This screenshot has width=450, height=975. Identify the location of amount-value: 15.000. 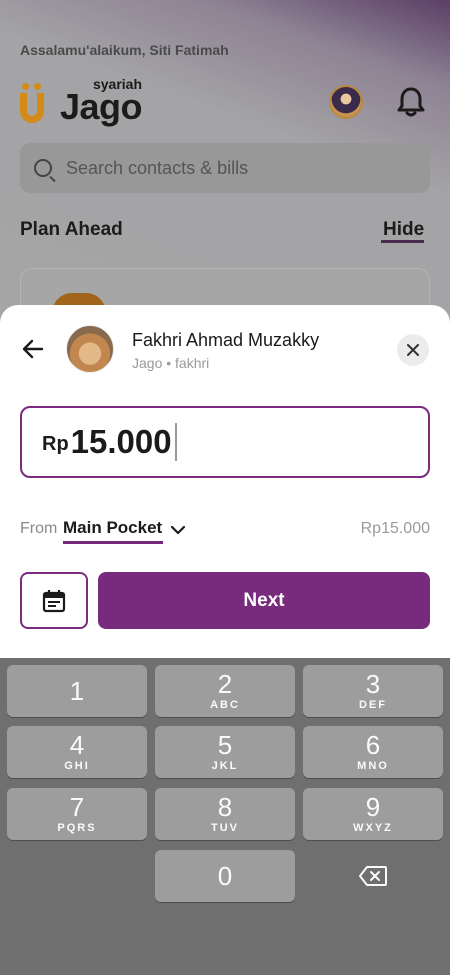
(121, 441).